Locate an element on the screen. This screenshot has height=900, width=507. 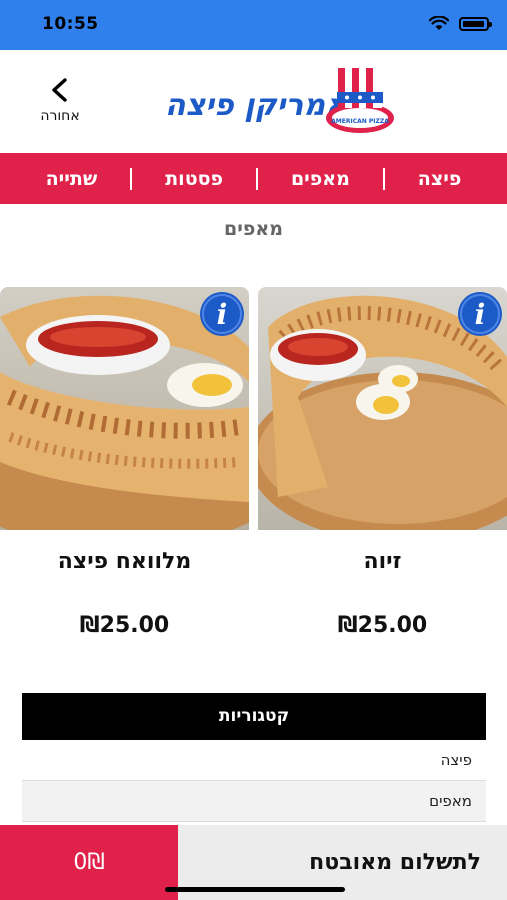
product-name: מלוואח פיצה is located at coordinates (124, 561).